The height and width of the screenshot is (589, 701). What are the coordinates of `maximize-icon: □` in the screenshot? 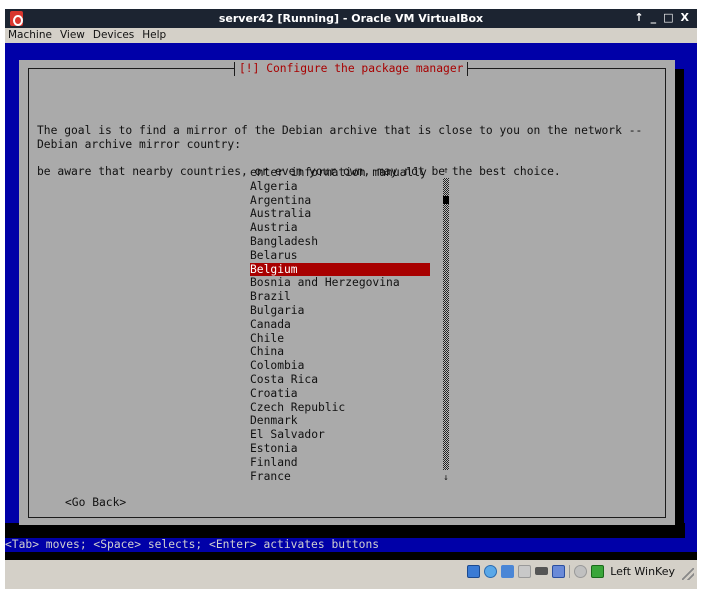 It's located at (668, 17).